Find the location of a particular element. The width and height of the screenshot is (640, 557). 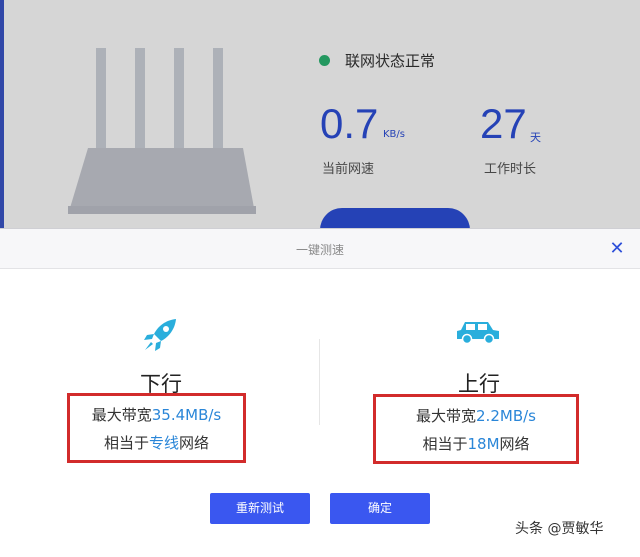

upload-speed-value: 2.2MB/s is located at coordinates (506, 416).